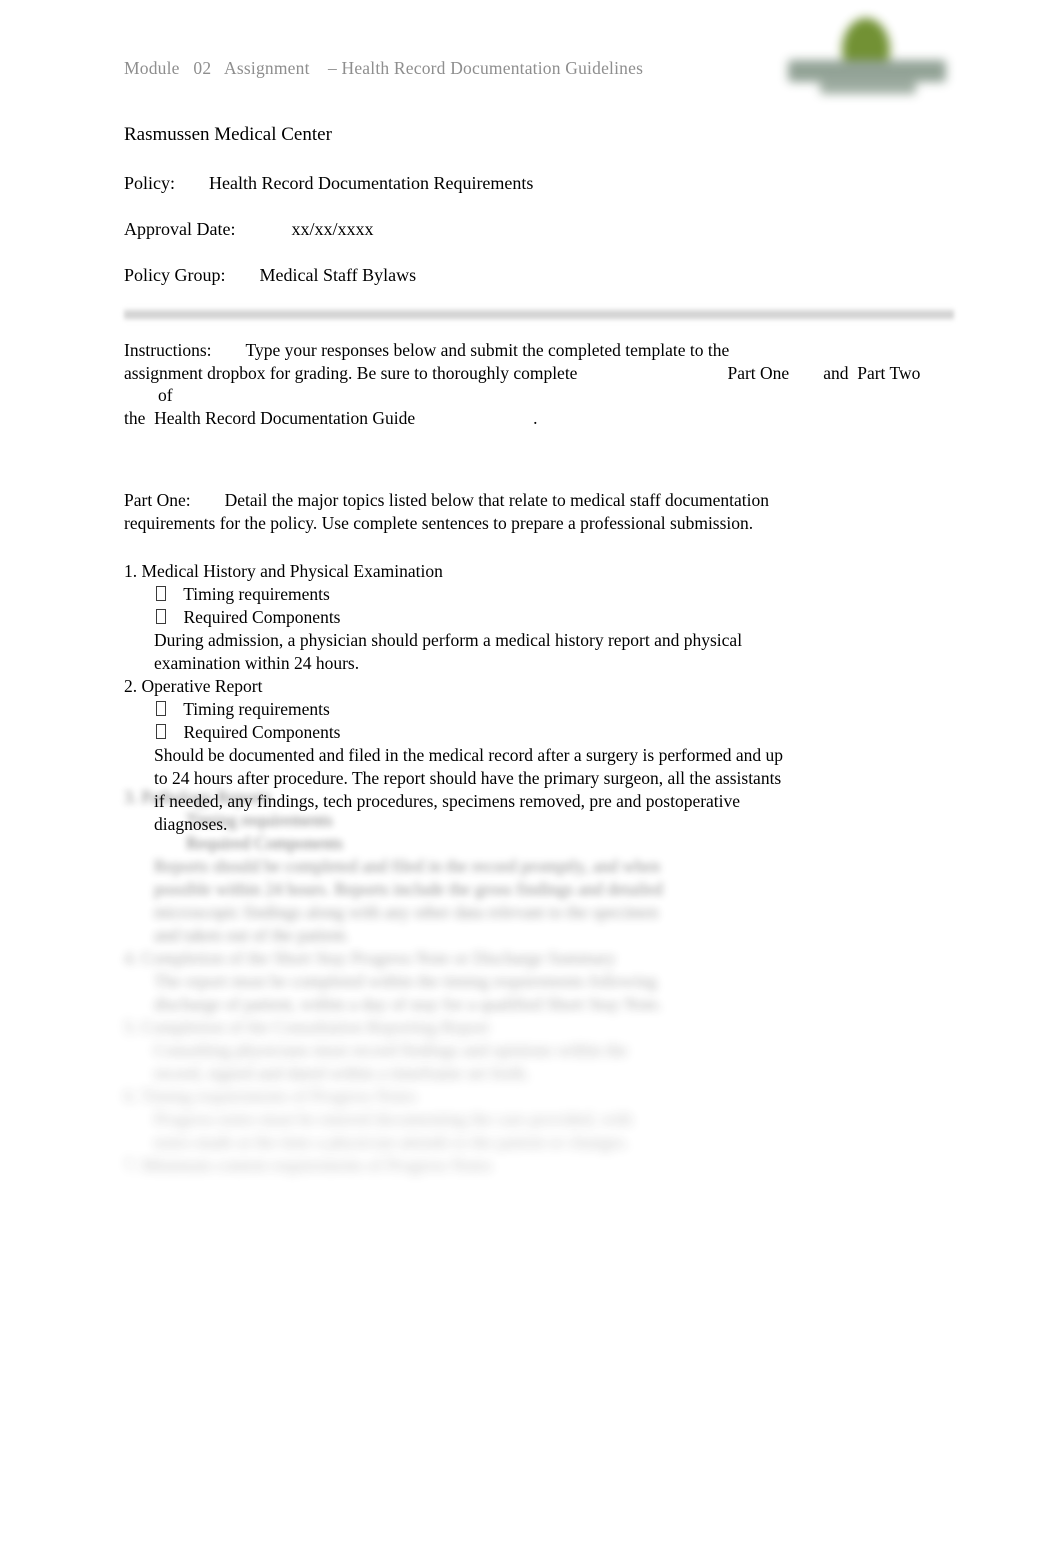 Image resolution: width=1062 pixels, height=1561 pixels. What do you see at coordinates (371, 183) in the screenshot?
I see `policy-value: Health Record Documentation Requirements` at bounding box center [371, 183].